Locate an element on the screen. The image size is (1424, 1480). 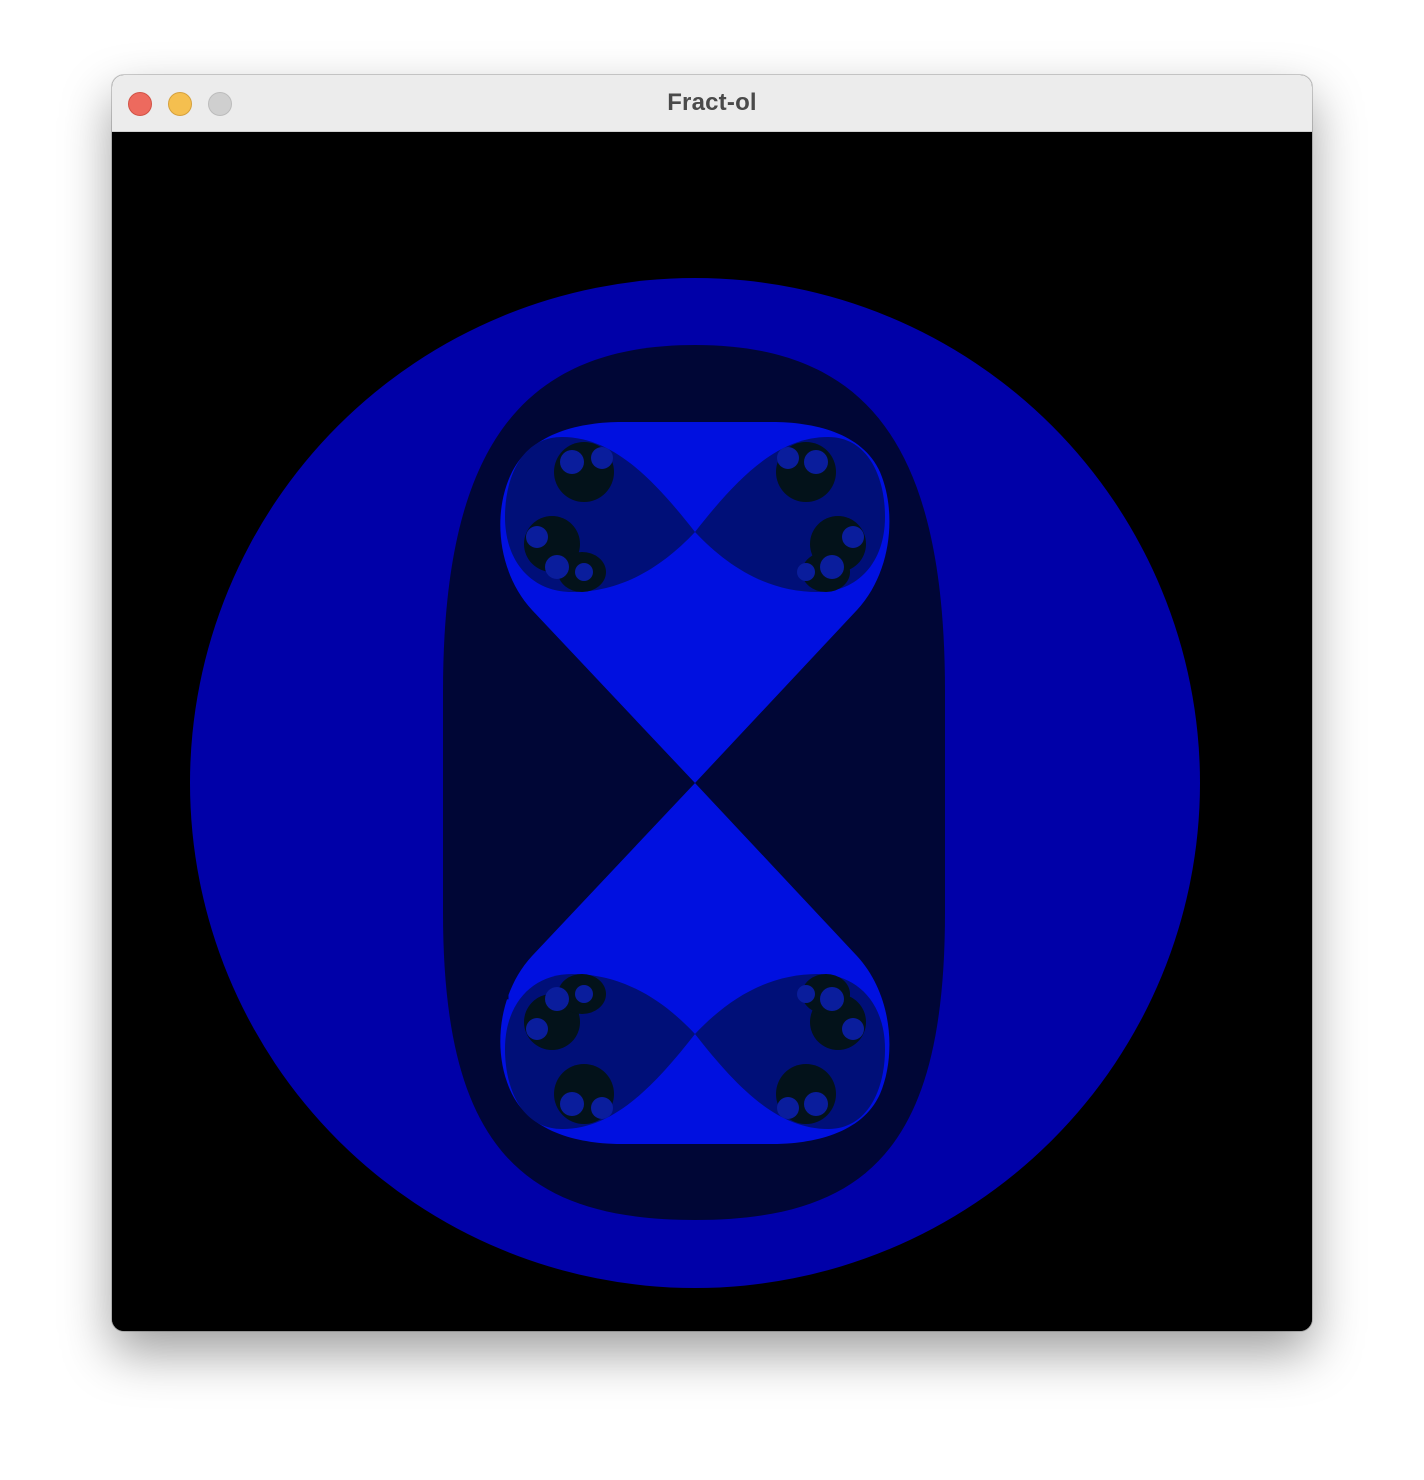
title-bar: Fract-ol is located at coordinates (712, 103).